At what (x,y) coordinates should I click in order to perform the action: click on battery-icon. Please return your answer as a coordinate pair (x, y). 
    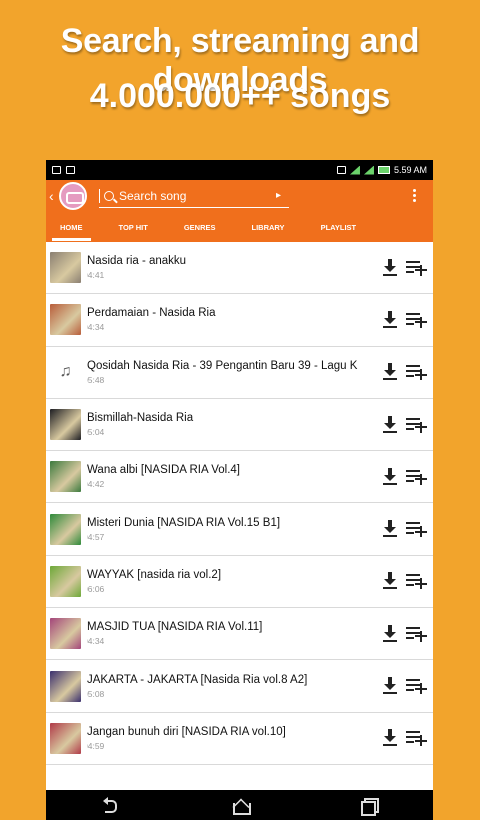
    Looking at the image, I should click on (383, 170).